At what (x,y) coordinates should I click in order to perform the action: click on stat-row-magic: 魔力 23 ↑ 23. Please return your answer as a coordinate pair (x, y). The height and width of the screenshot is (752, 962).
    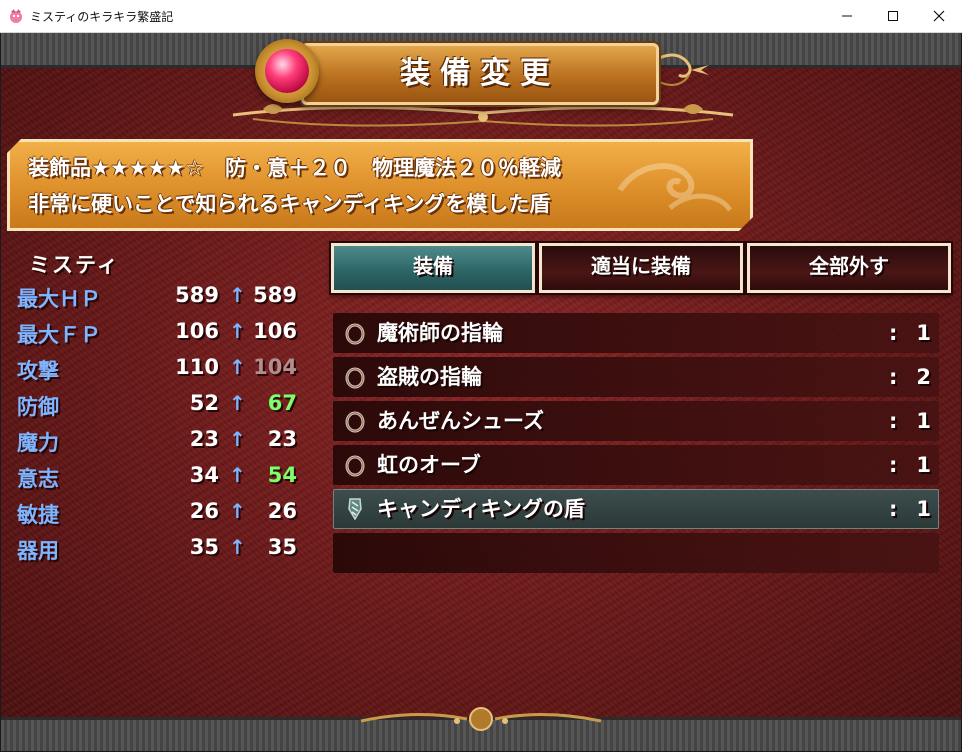
    Looking at the image, I should click on (167, 444).